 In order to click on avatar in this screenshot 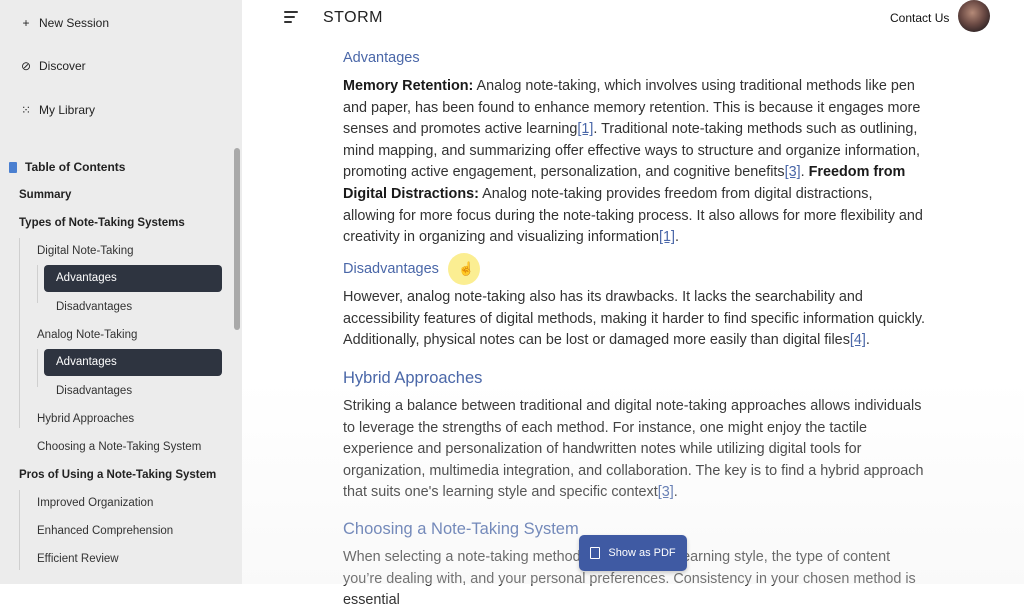, I will do `click(974, 16)`.